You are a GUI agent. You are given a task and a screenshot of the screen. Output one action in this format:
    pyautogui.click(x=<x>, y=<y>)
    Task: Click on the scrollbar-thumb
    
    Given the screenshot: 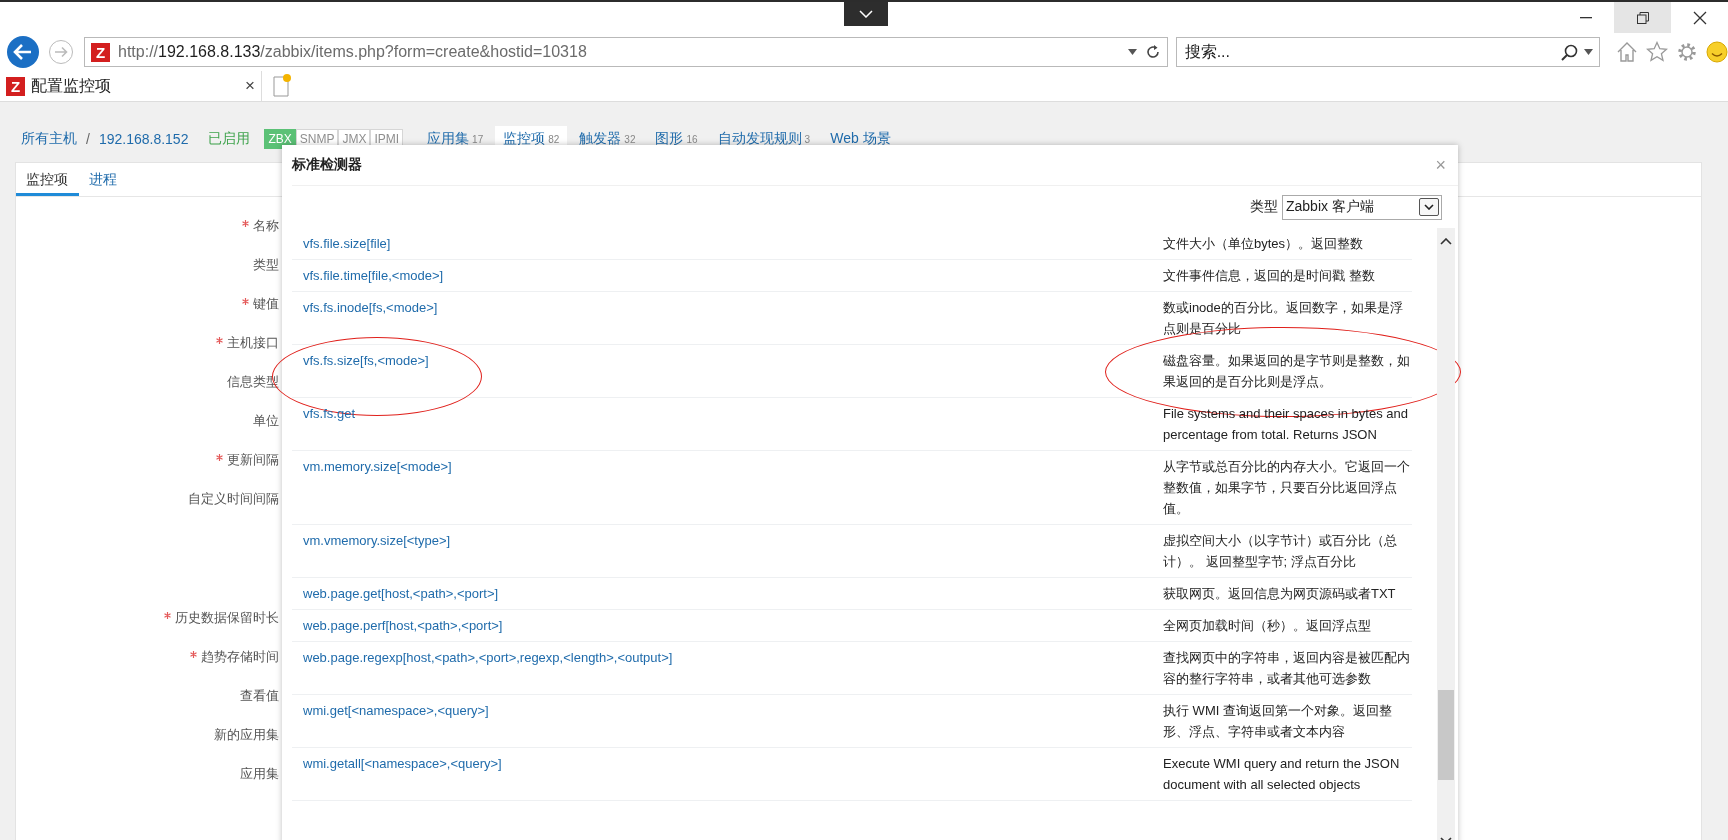 What is the action you would take?
    pyautogui.click(x=1446, y=735)
    